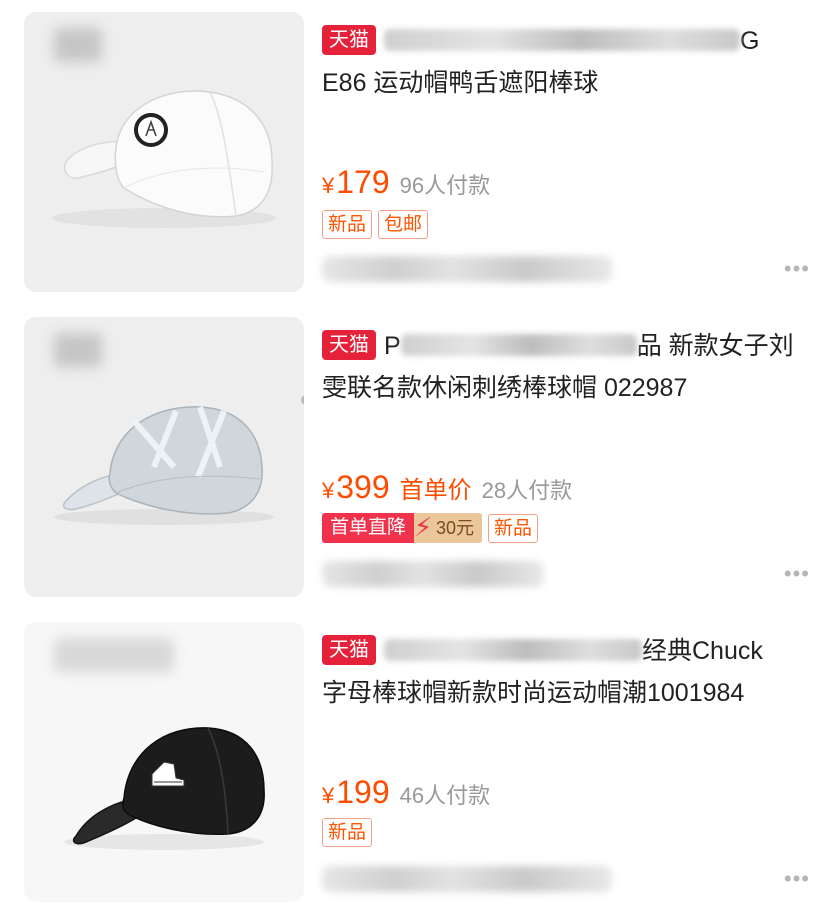 This screenshot has width=828, height=918. What do you see at coordinates (560, 672) in the screenshot?
I see `product-title: 天猫 经典Chuck 字母棒球帽新款时尚运动帽潮1001984` at bounding box center [560, 672].